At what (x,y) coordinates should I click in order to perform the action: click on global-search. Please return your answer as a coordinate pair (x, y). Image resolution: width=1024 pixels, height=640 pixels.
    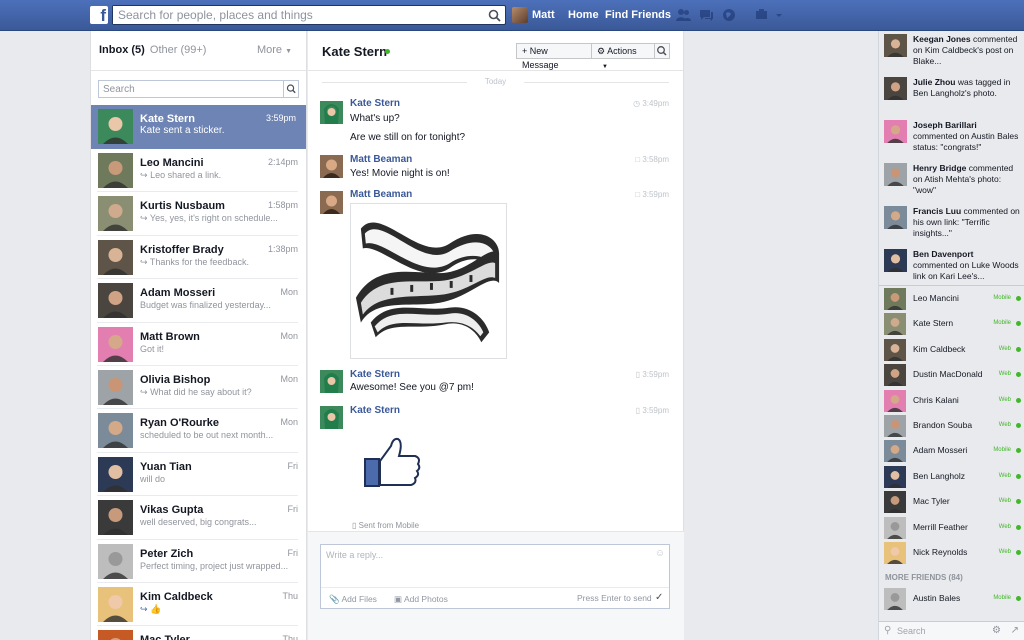
    Looking at the image, I should click on (309, 15).